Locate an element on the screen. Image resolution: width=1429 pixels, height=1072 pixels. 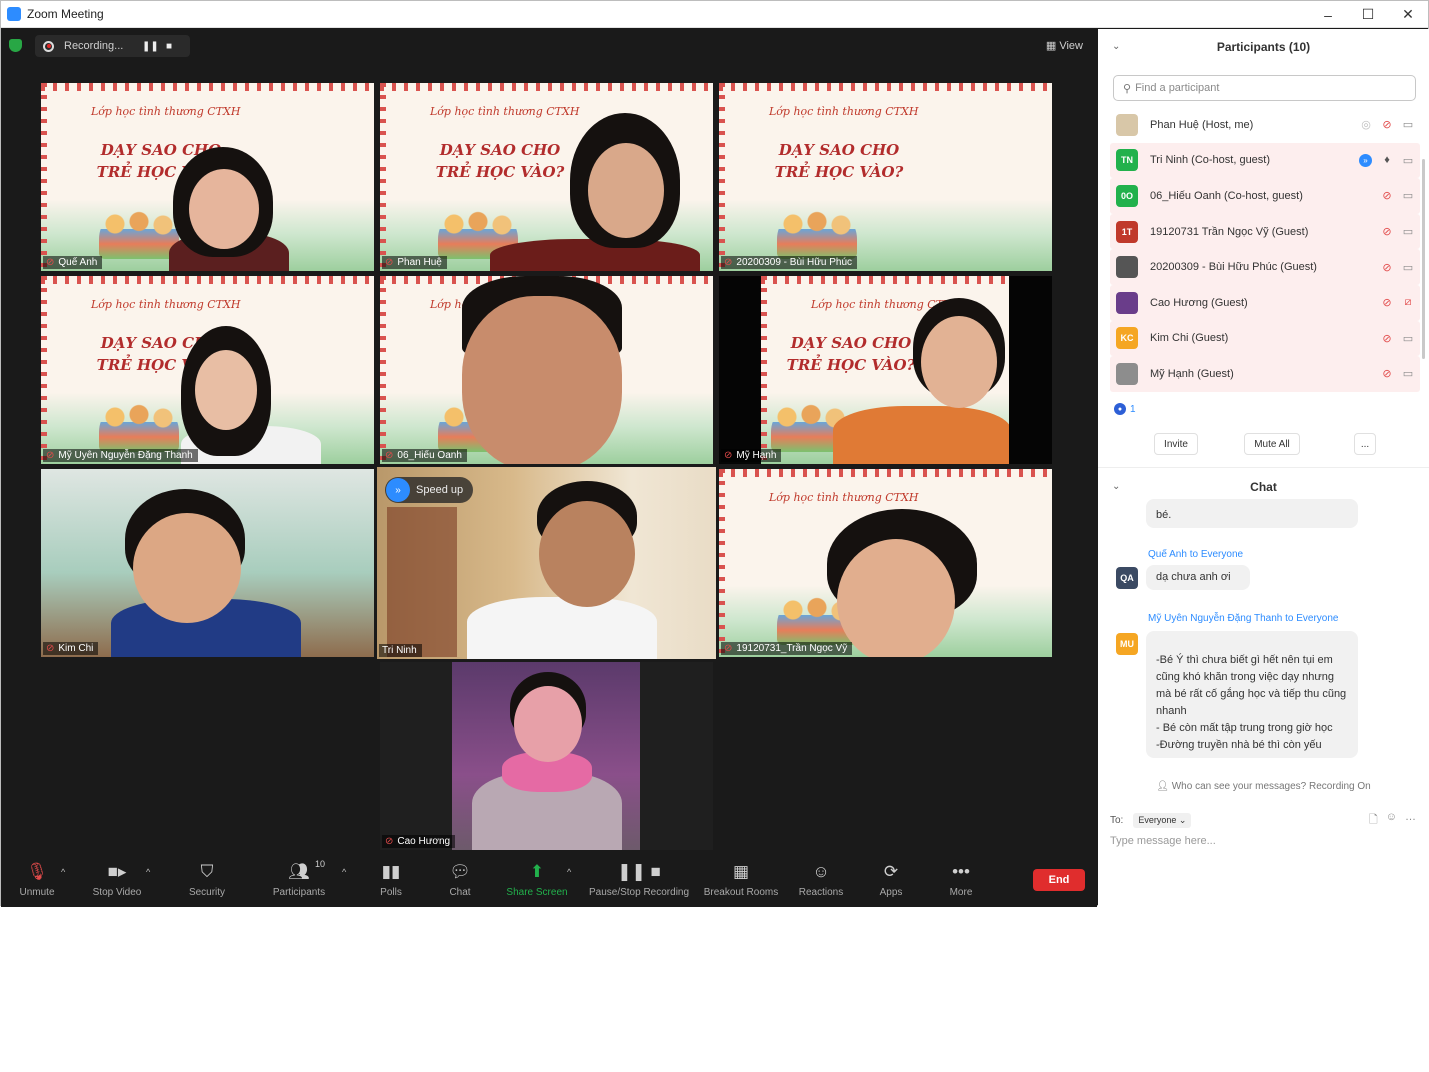
share-screen-button: ⬆ Share Screen is located at coordinates (537, 879).